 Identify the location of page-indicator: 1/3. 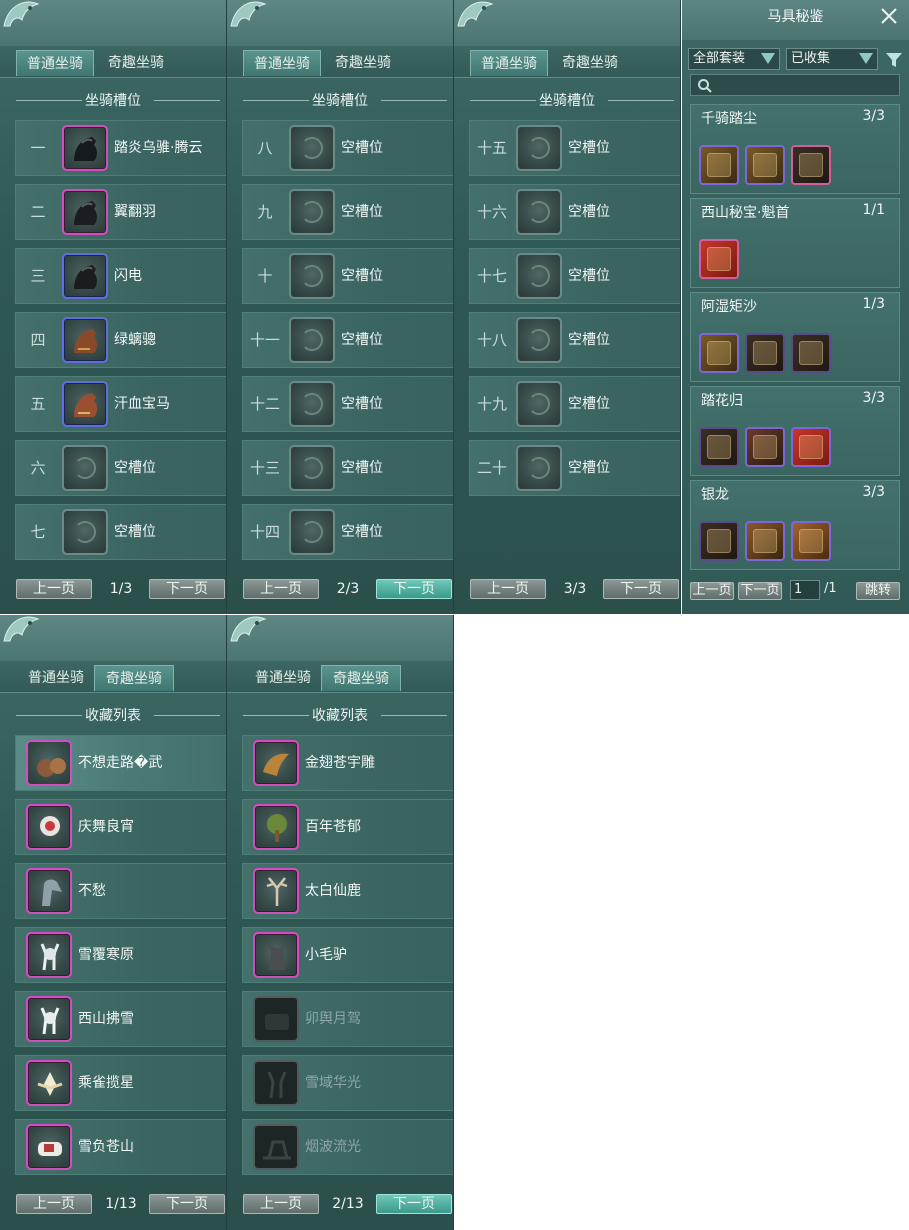
(121, 589).